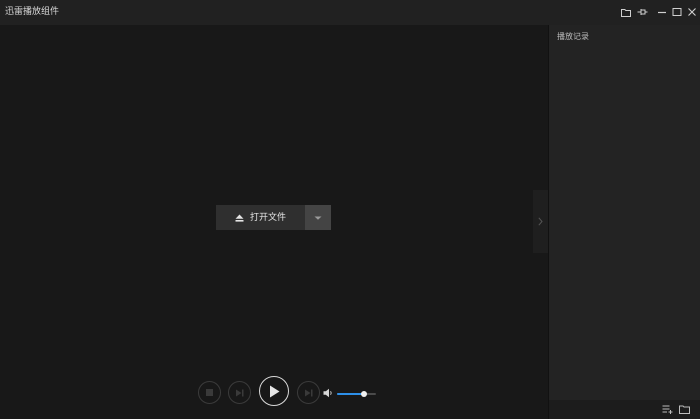 The width and height of the screenshot is (700, 419). I want to click on open-file-group: 打开文件, so click(273, 217).